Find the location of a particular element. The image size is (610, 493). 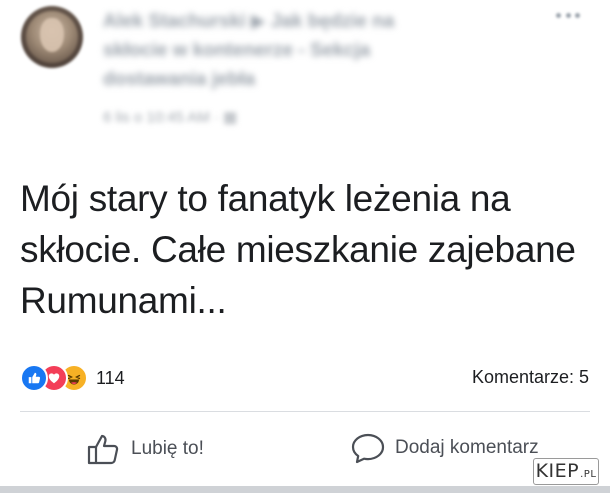

group-name-line-3: dostawania jebła is located at coordinates (308, 79).